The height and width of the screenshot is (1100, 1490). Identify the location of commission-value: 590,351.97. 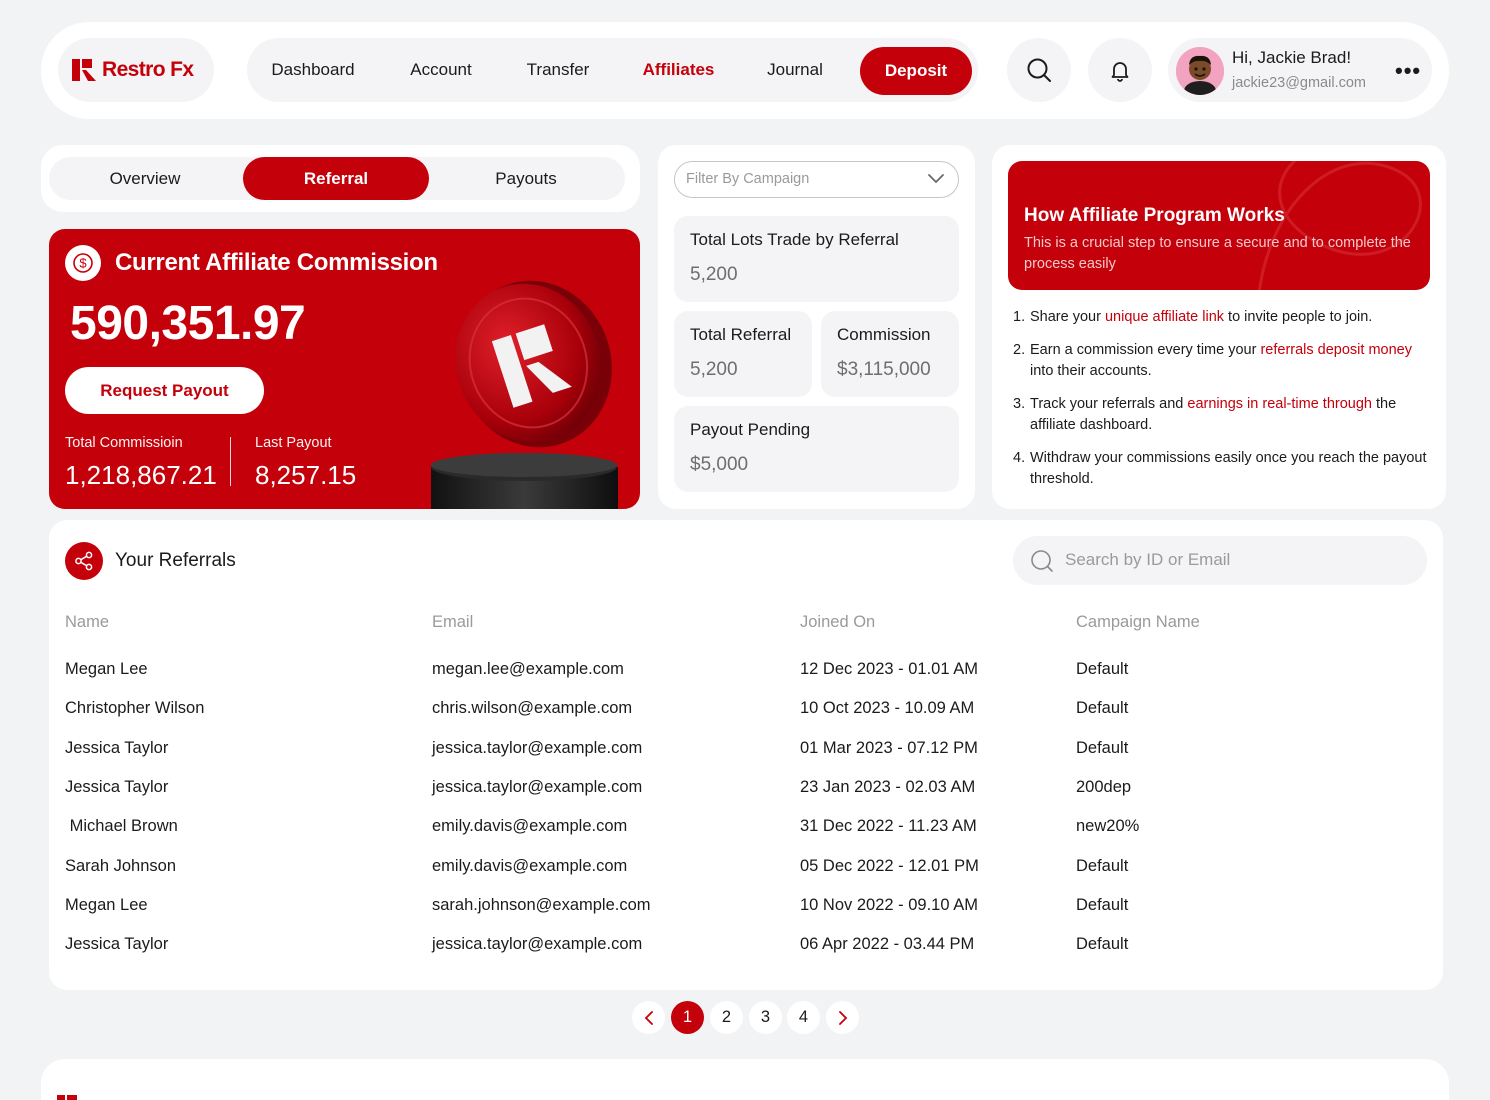
(188, 323).